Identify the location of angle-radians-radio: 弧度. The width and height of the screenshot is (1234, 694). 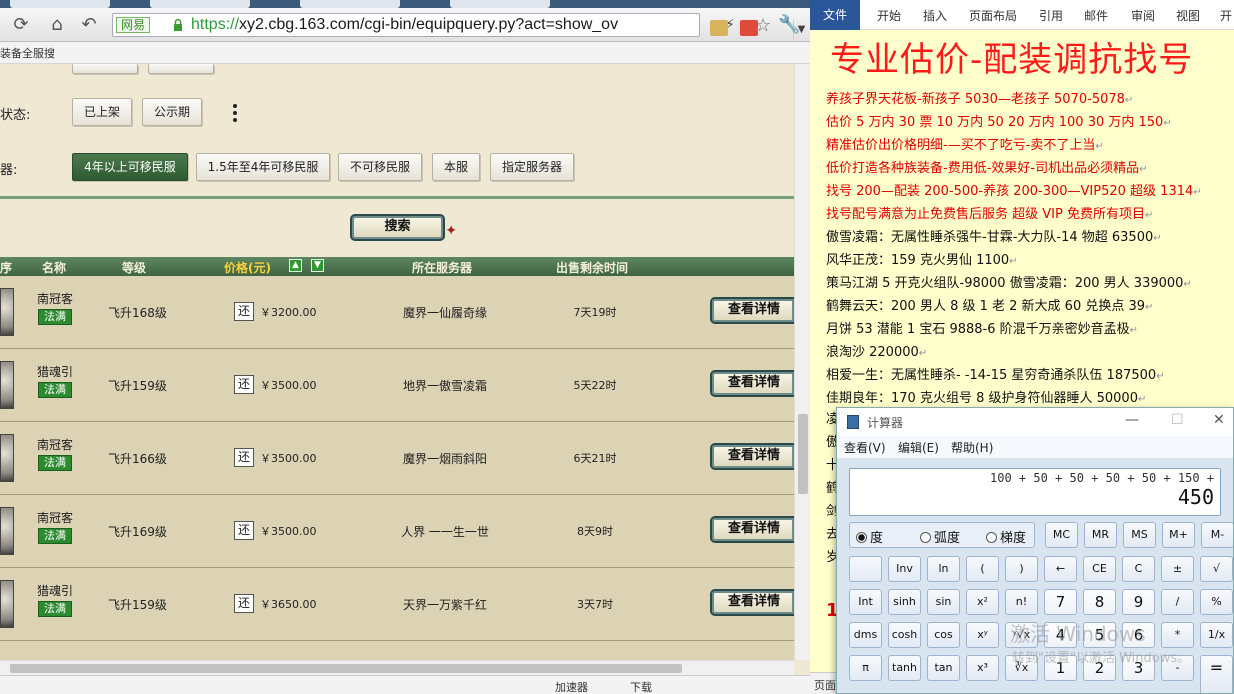
(940, 536).